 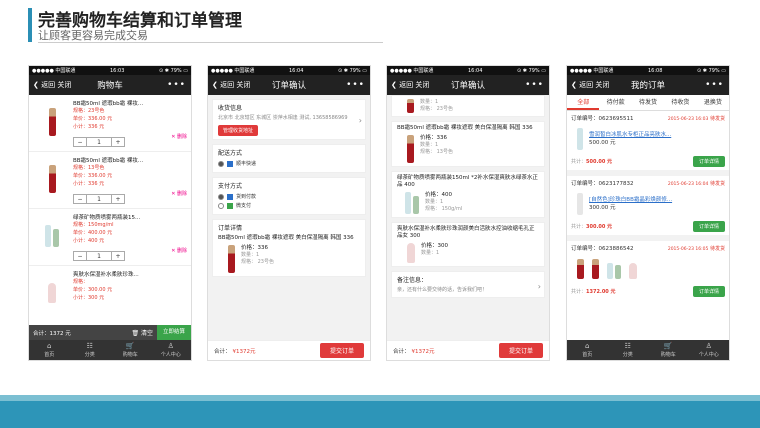 What do you see at coordinates (615, 102) in the screenshot?
I see `tab-pending-payment: 待付款` at bounding box center [615, 102].